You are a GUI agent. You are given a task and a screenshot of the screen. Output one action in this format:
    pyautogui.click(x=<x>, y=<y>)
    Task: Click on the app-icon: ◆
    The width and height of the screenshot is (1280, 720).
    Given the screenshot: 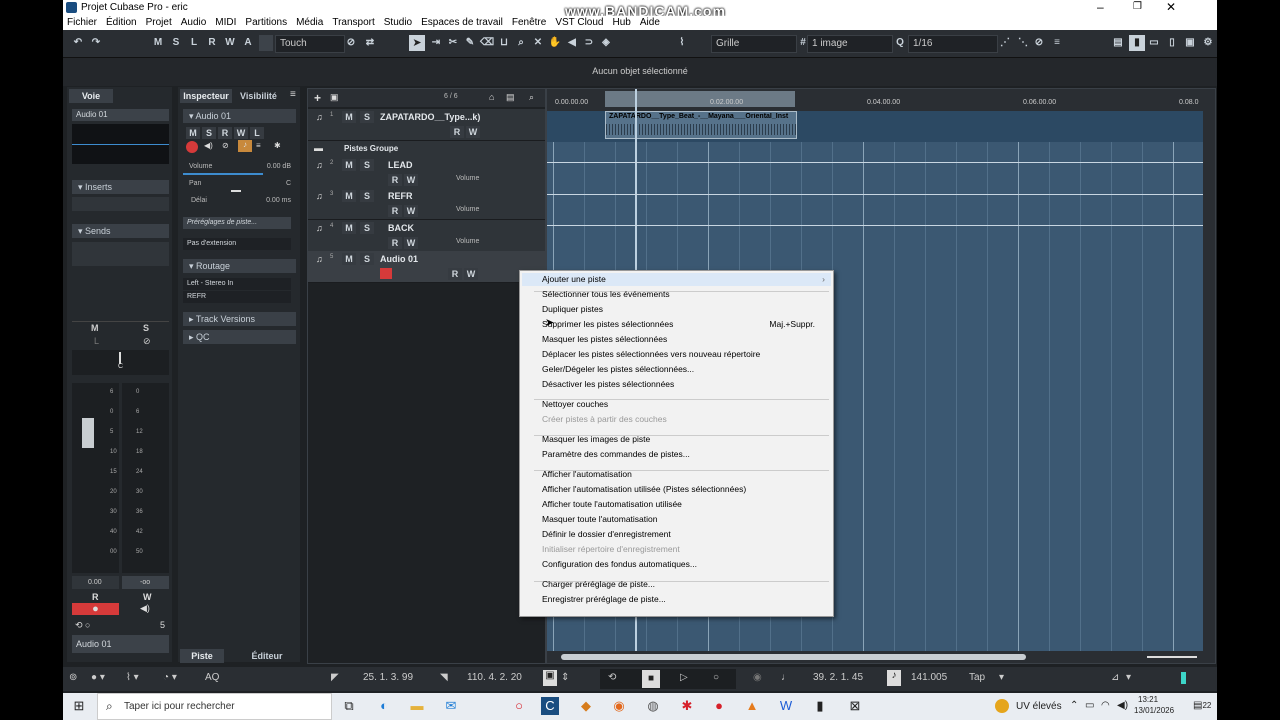 What is the action you would take?
    pyautogui.click(x=586, y=706)
    